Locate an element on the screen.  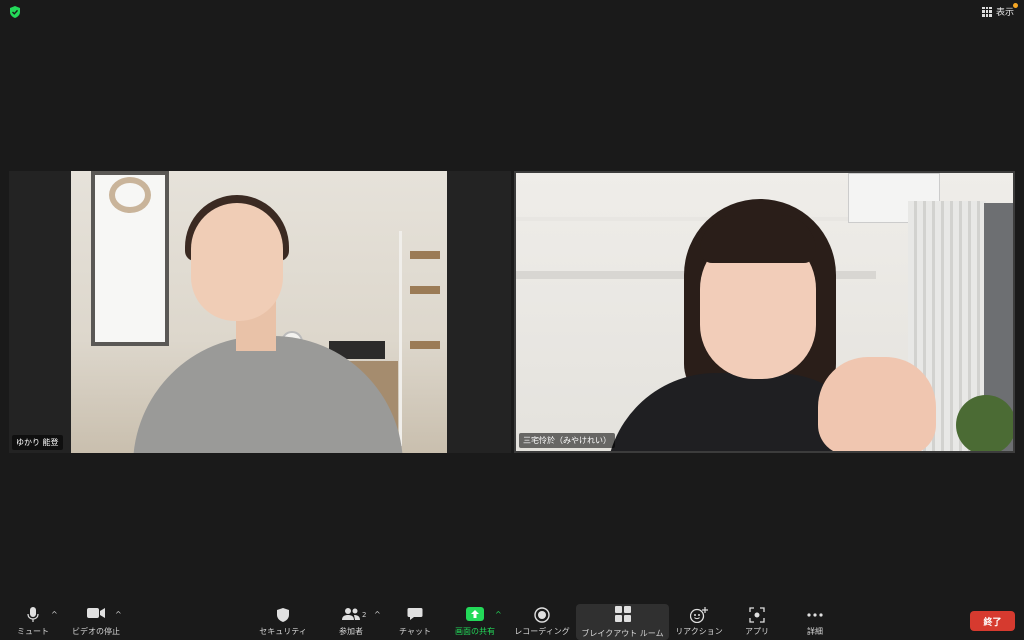
end-meeting-button: 終了 is located at coordinates (992, 621).